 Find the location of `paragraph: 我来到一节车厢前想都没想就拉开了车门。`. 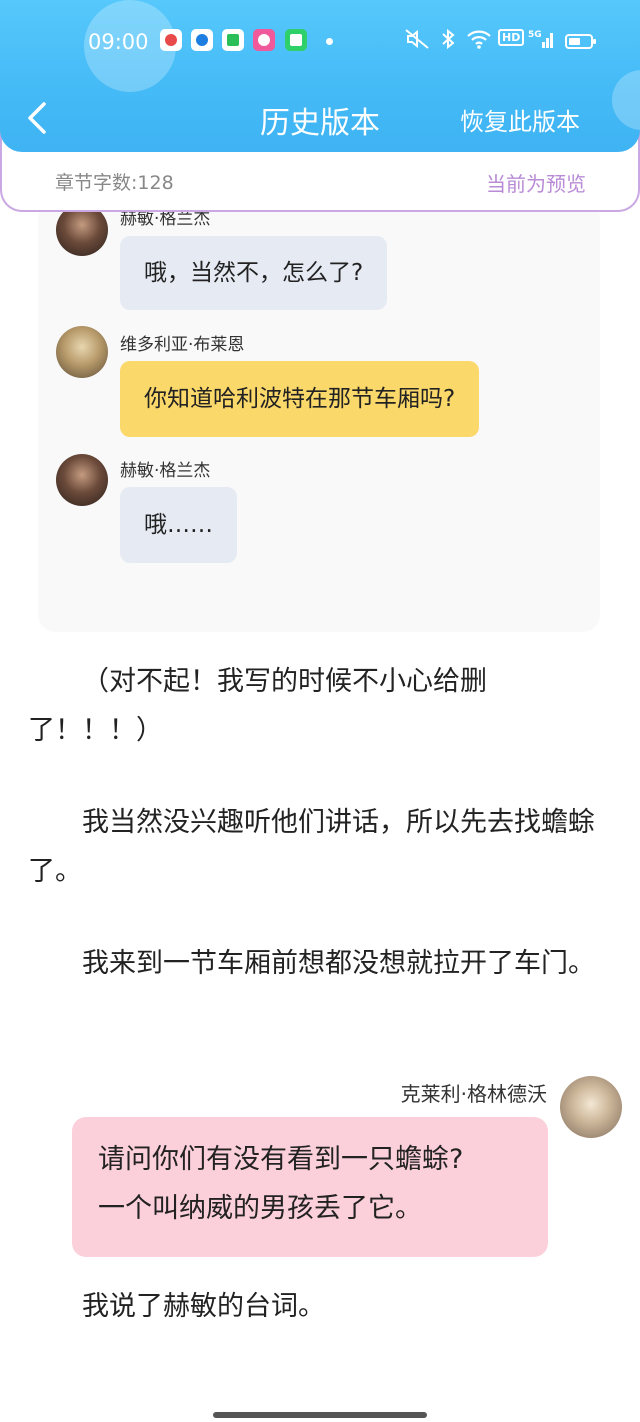

paragraph: 我来到一节车厢前想都没想就拉开了车门。 is located at coordinates (318, 963).